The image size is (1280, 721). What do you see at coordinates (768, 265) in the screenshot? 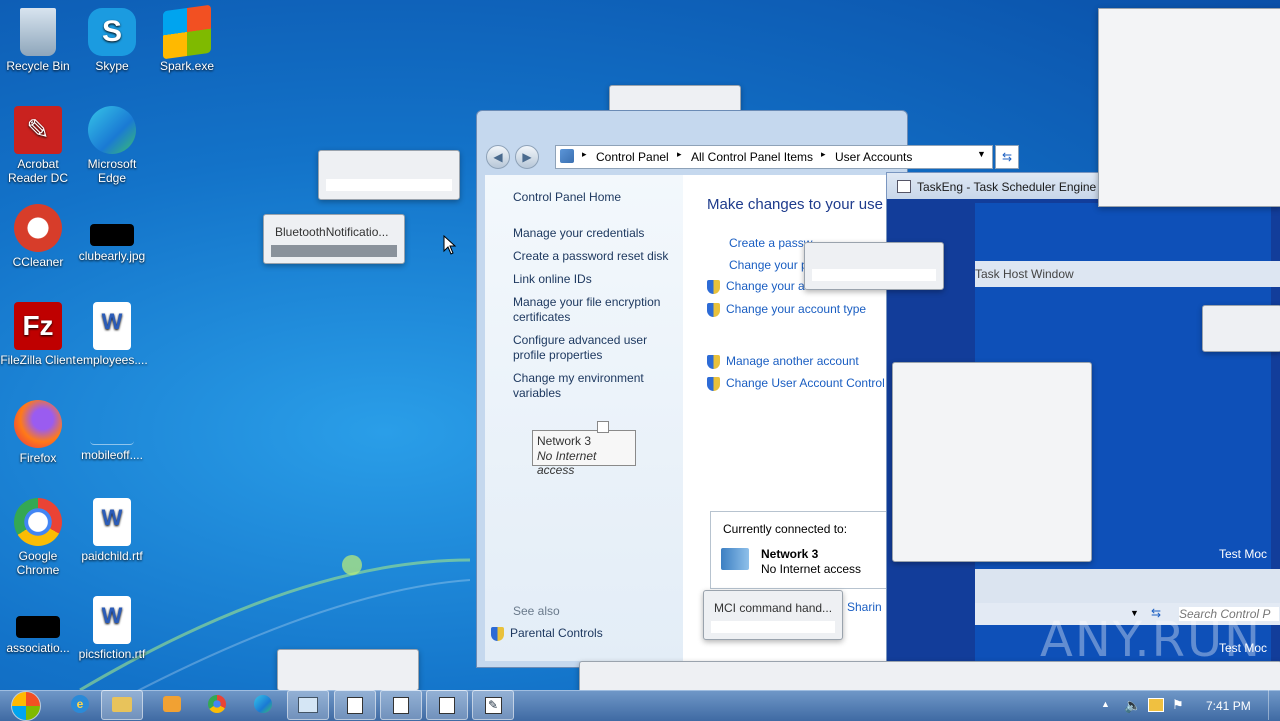
I see `link-change-password: Change your p` at bounding box center [768, 265].